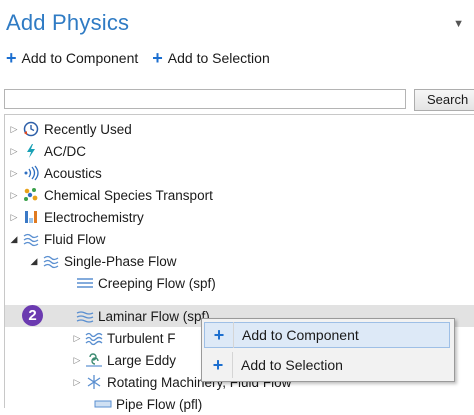 This screenshot has height=415, width=474. I want to click on fluid-flow-icon, so click(31, 239).